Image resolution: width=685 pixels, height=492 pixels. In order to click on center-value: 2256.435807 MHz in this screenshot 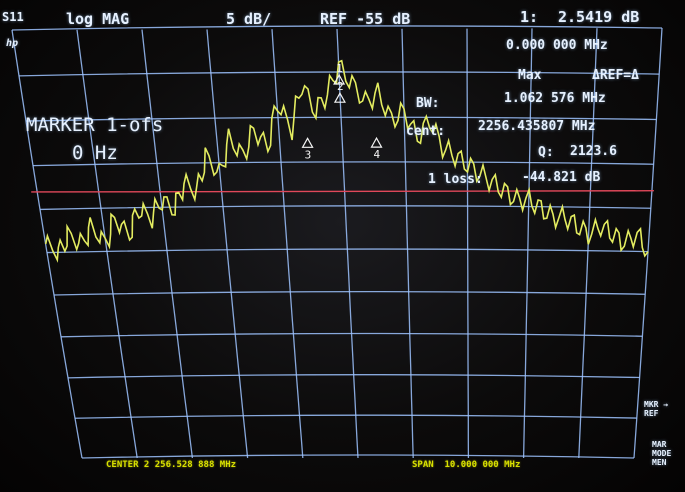, I will do `click(537, 126)`.